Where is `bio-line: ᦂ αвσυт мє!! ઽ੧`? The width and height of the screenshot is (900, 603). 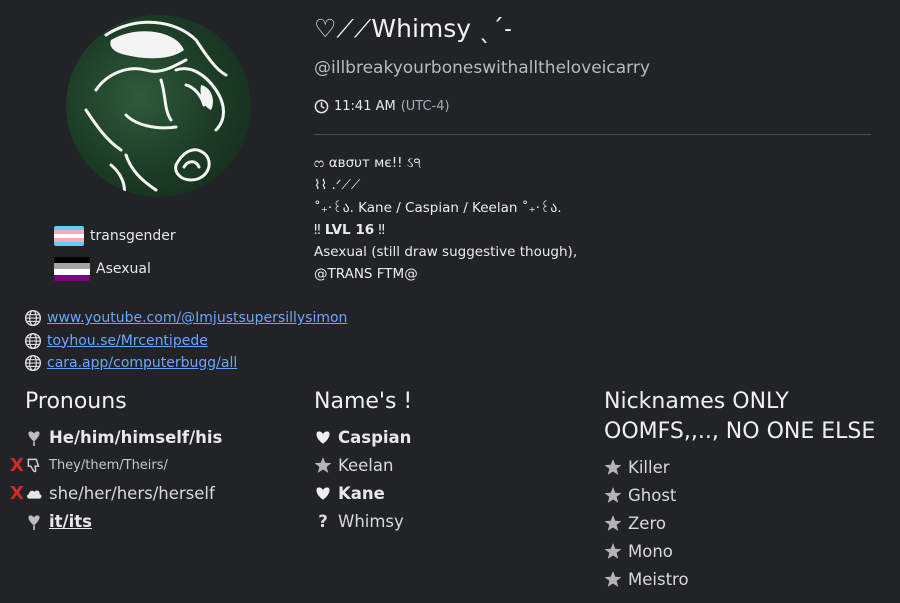
bio-line: ᦂ αвσυт мє!! ઽ੧ is located at coordinates (367, 163).